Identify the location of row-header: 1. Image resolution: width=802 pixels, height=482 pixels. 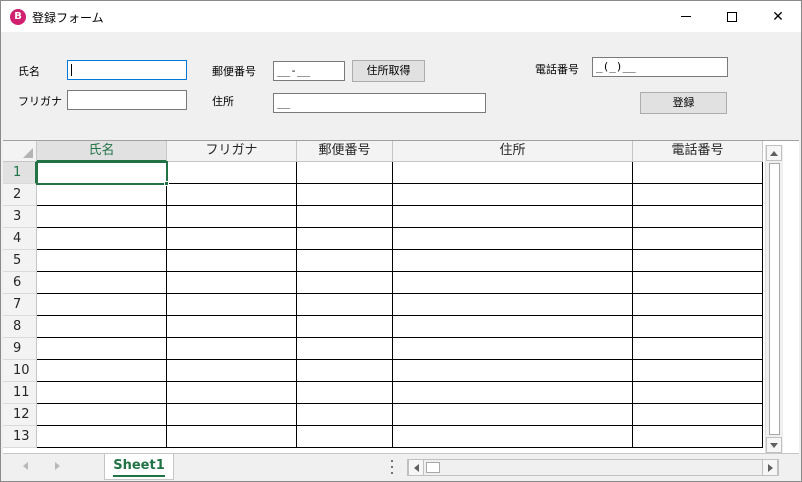
(20, 173).